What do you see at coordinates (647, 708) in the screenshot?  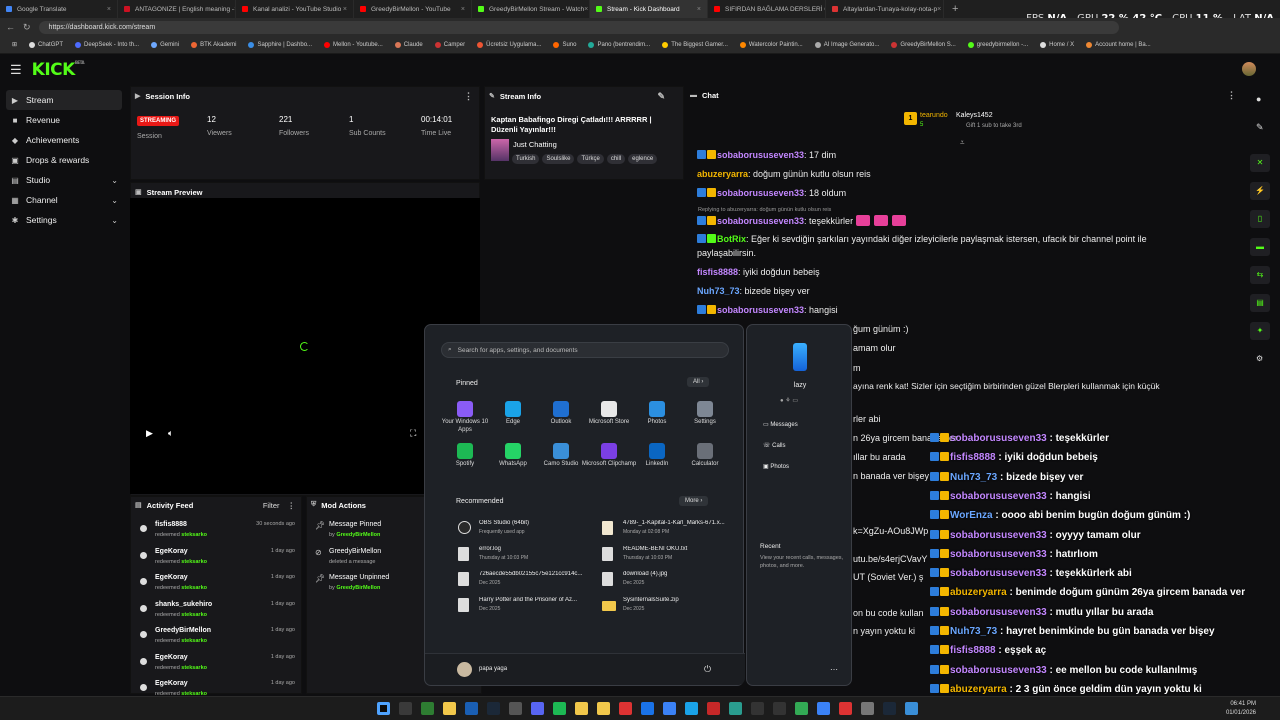 I see `chrome-icon` at bounding box center [647, 708].